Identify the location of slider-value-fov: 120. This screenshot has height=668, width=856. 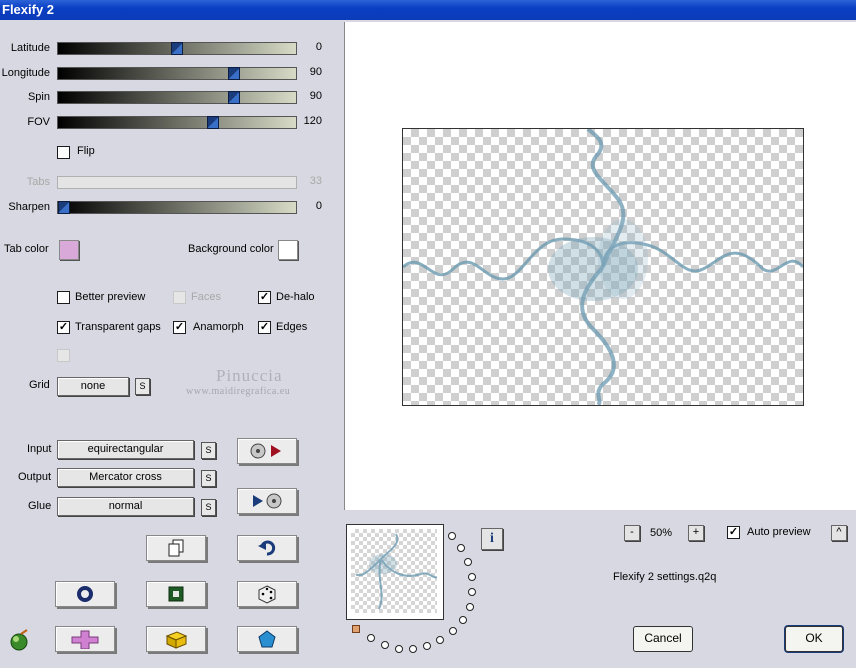
(312, 121).